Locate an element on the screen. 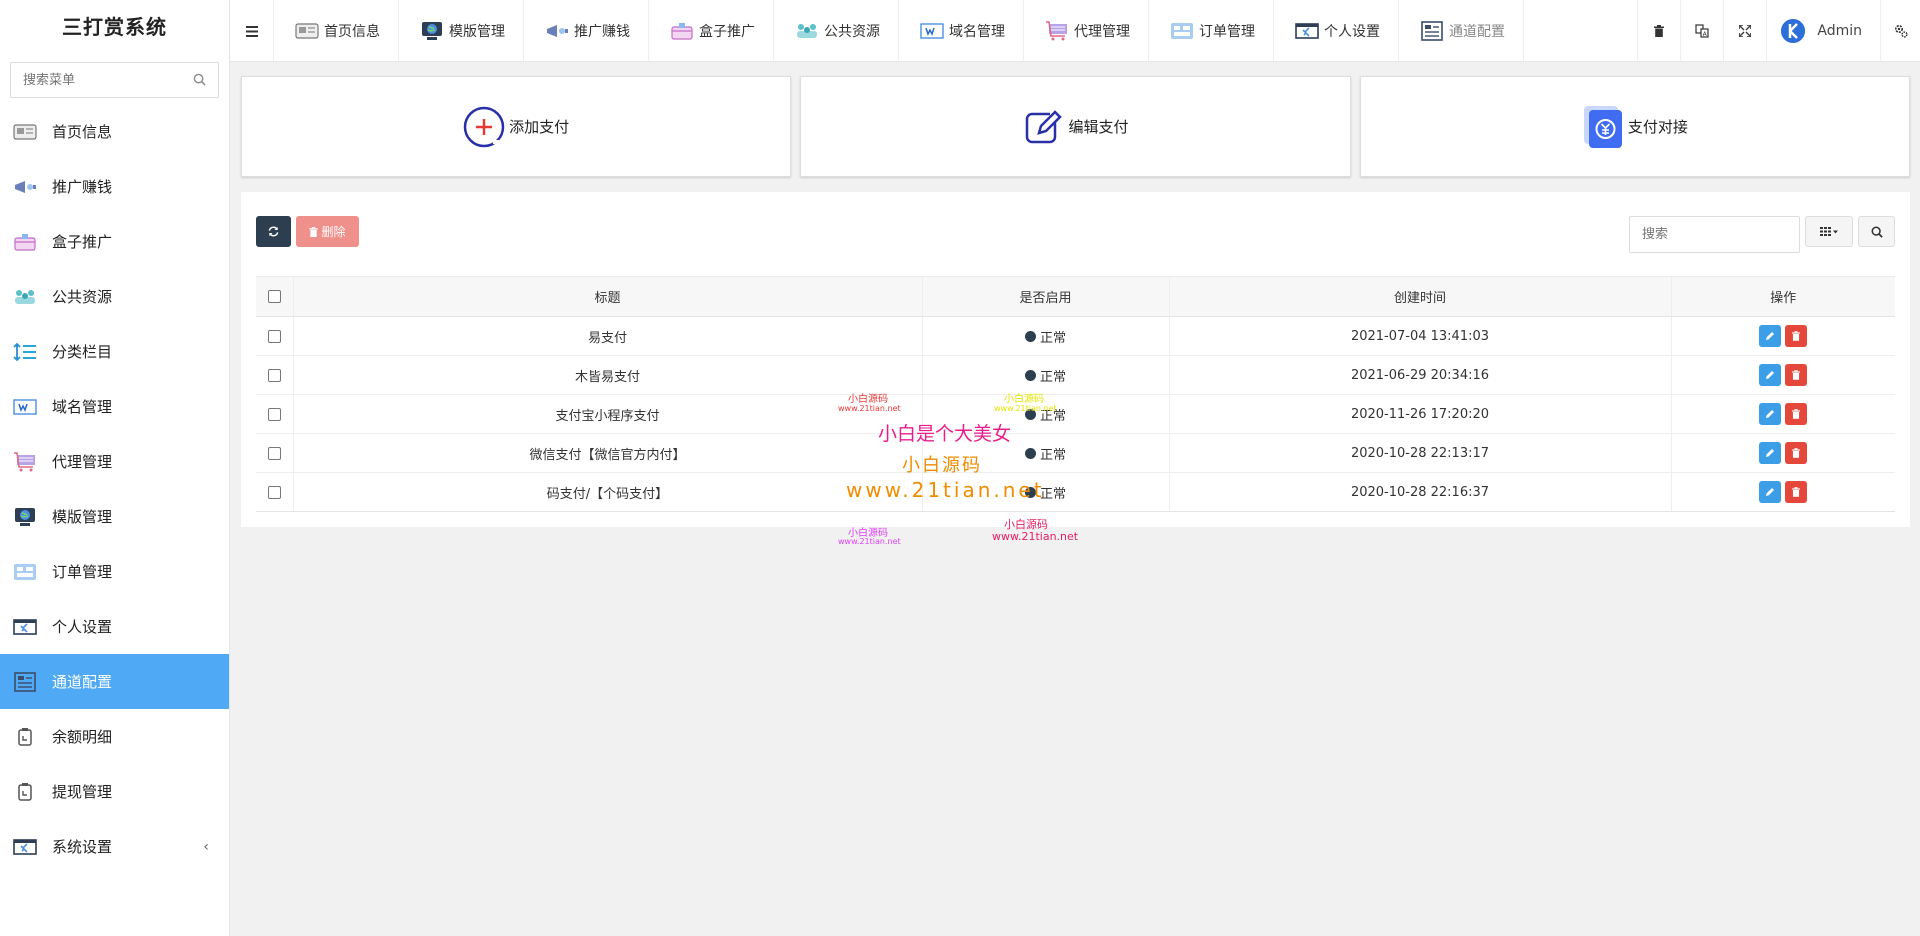  cell-actions is located at coordinates (1782, 453).